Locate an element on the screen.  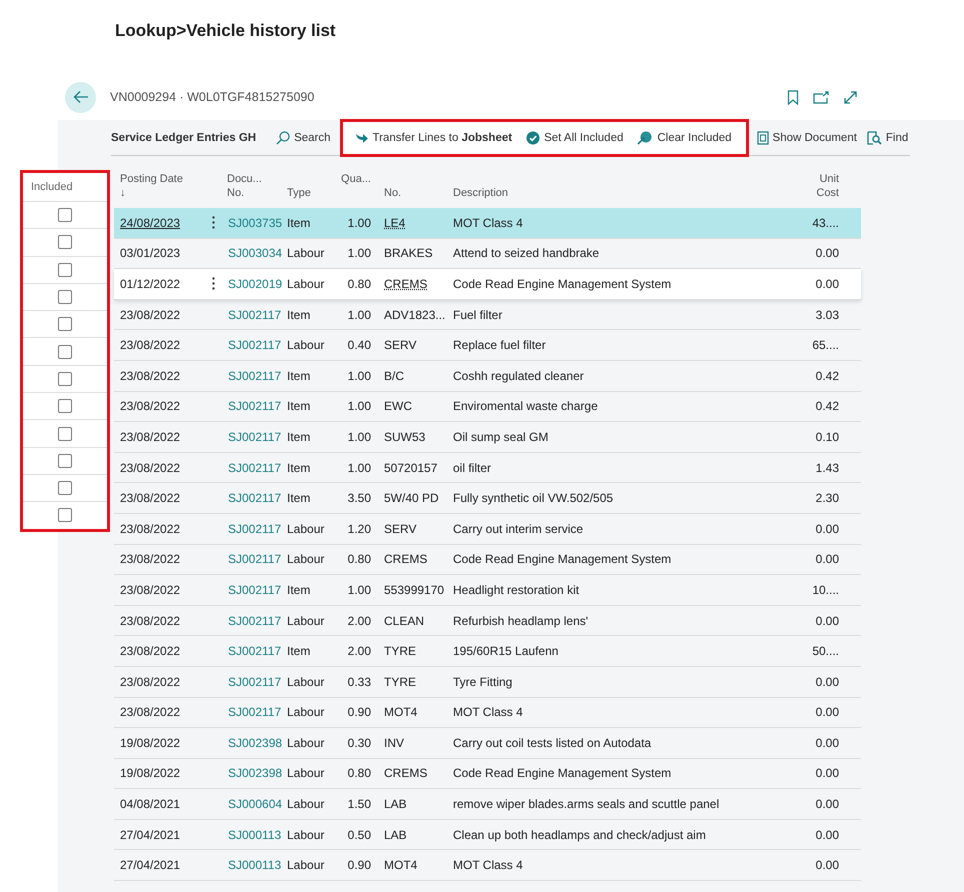
document-link: SJ000604 is located at coordinates (253, 804).